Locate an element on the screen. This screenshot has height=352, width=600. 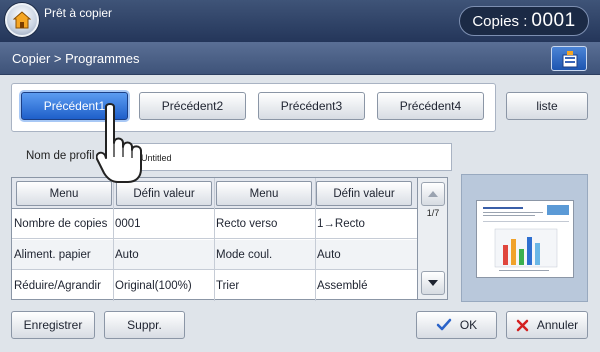
breadcrumb: Copier > Programmes is located at coordinates (76, 58).